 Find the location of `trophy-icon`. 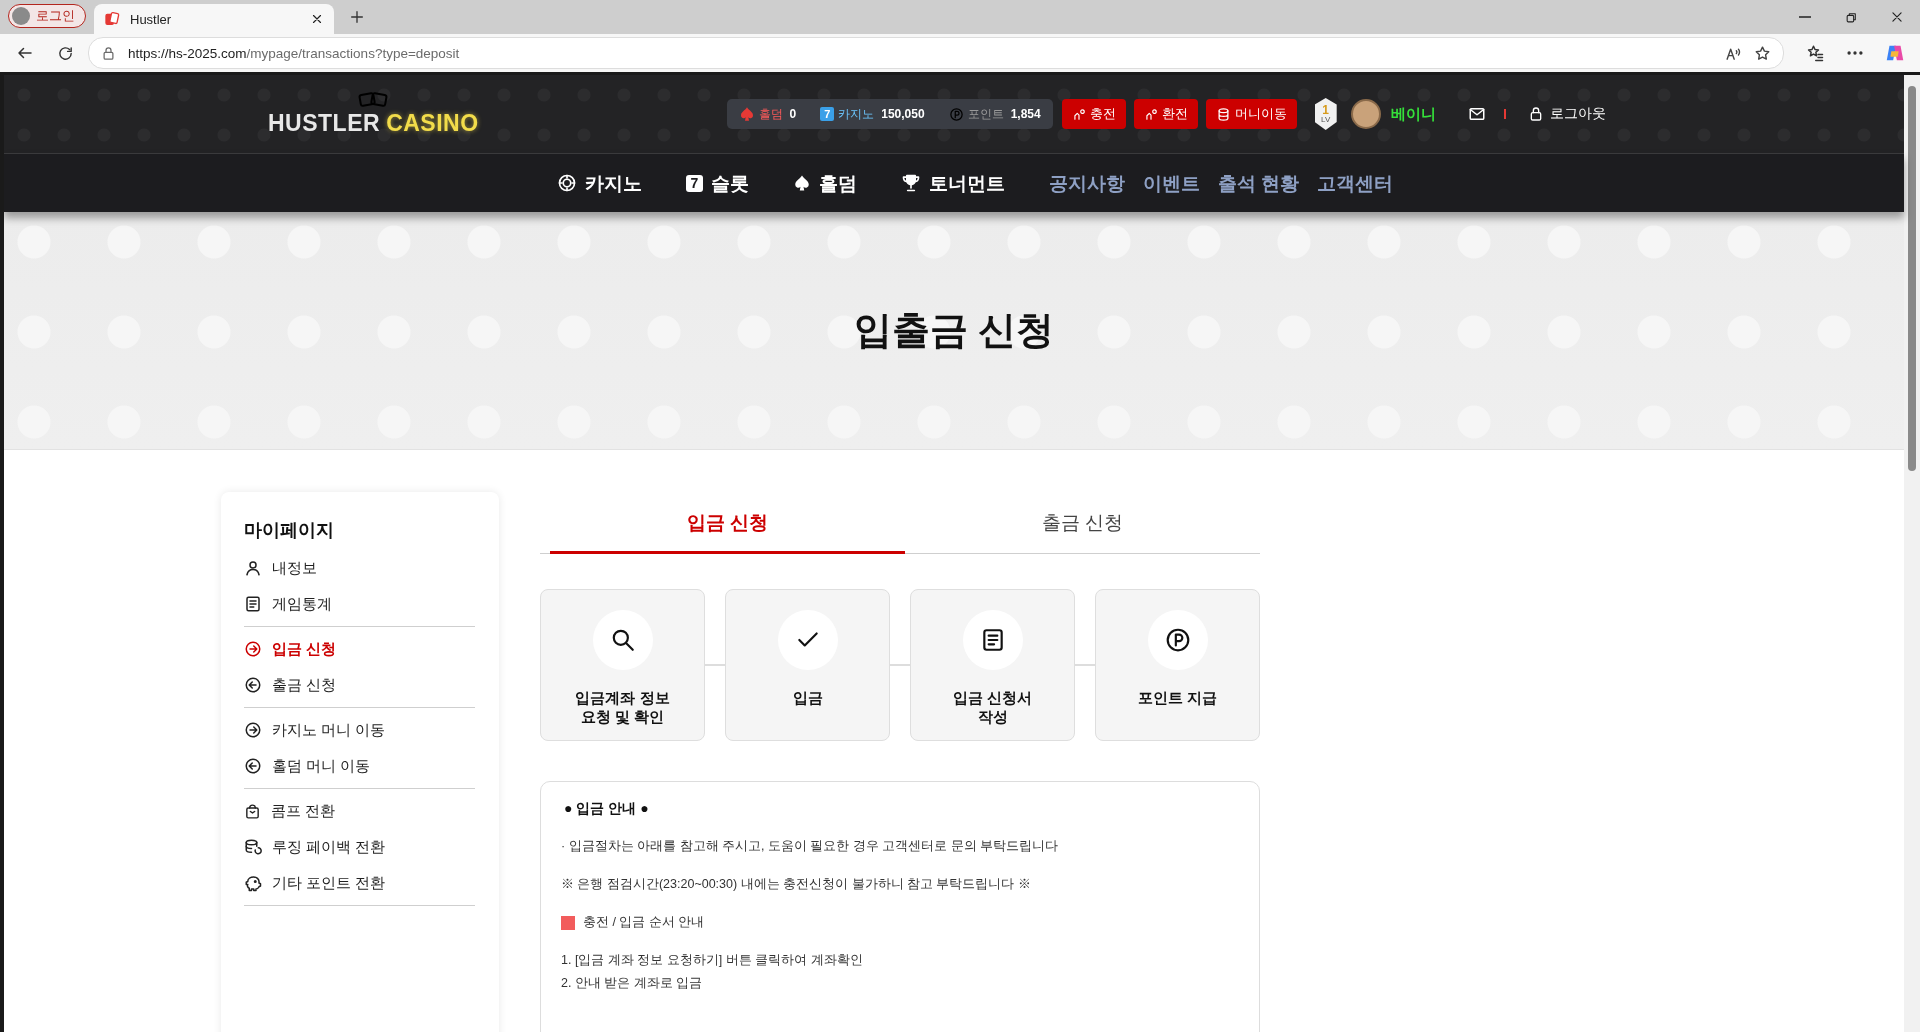

trophy-icon is located at coordinates (910, 183).